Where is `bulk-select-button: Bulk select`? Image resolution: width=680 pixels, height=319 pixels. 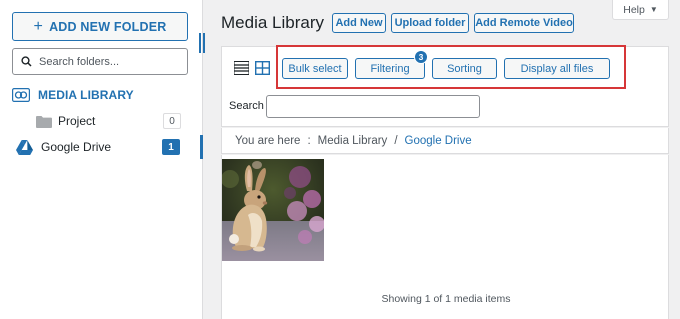 bulk-select-button: Bulk select is located at coordinates (315, 68).